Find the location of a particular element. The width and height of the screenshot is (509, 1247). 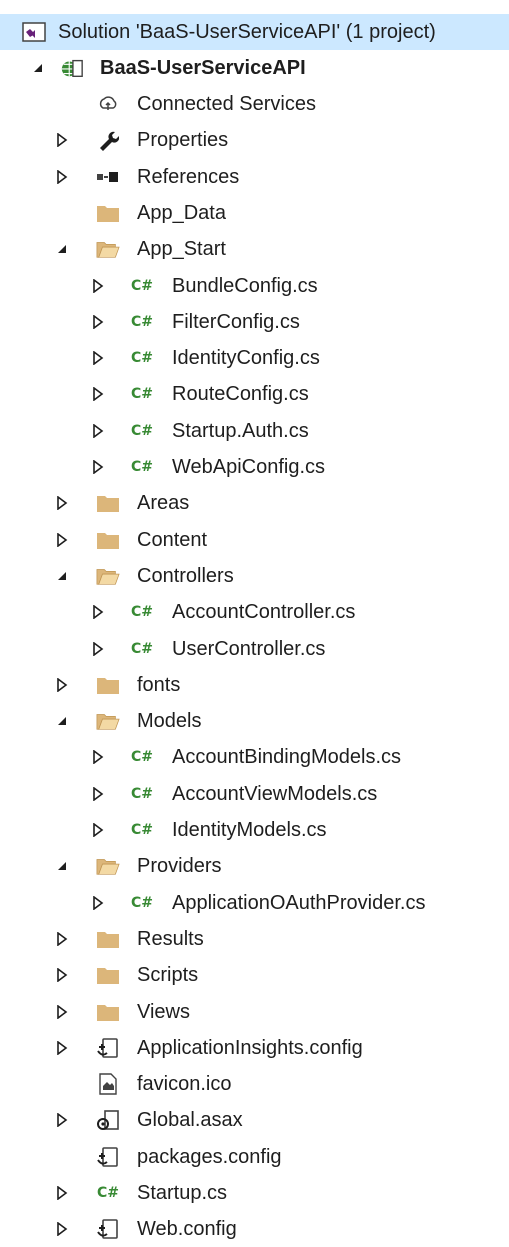

tree-item-label: Connected Services is located at coordinates (226, 104).